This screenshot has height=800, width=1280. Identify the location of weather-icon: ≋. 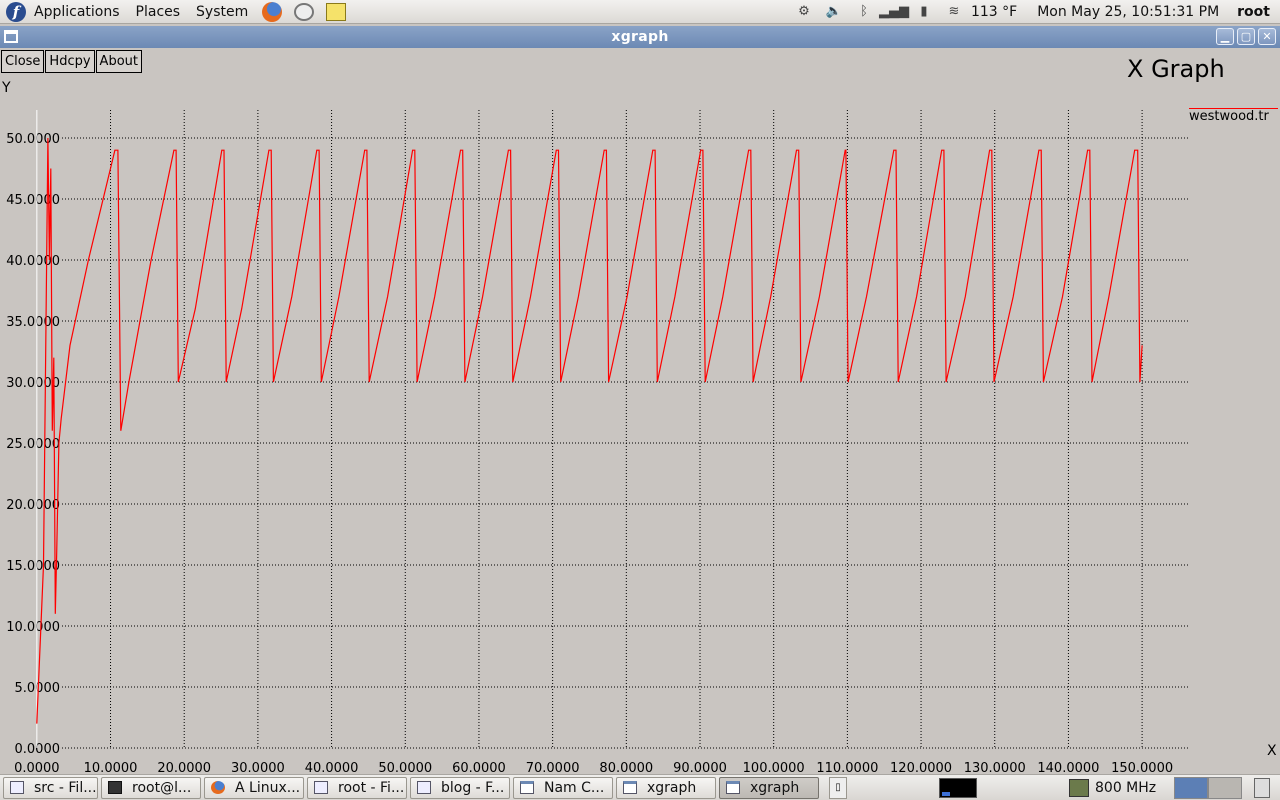
(954, 12).